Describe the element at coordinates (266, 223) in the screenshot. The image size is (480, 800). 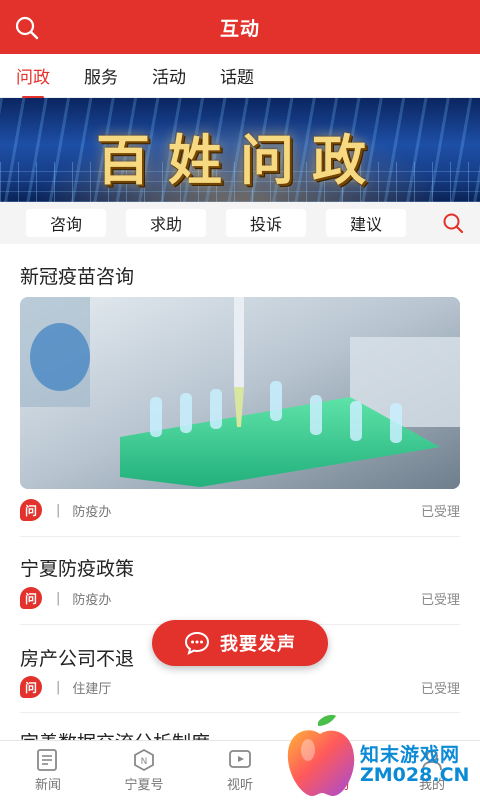
I see `category-complaint-button: 投诉` at that location.